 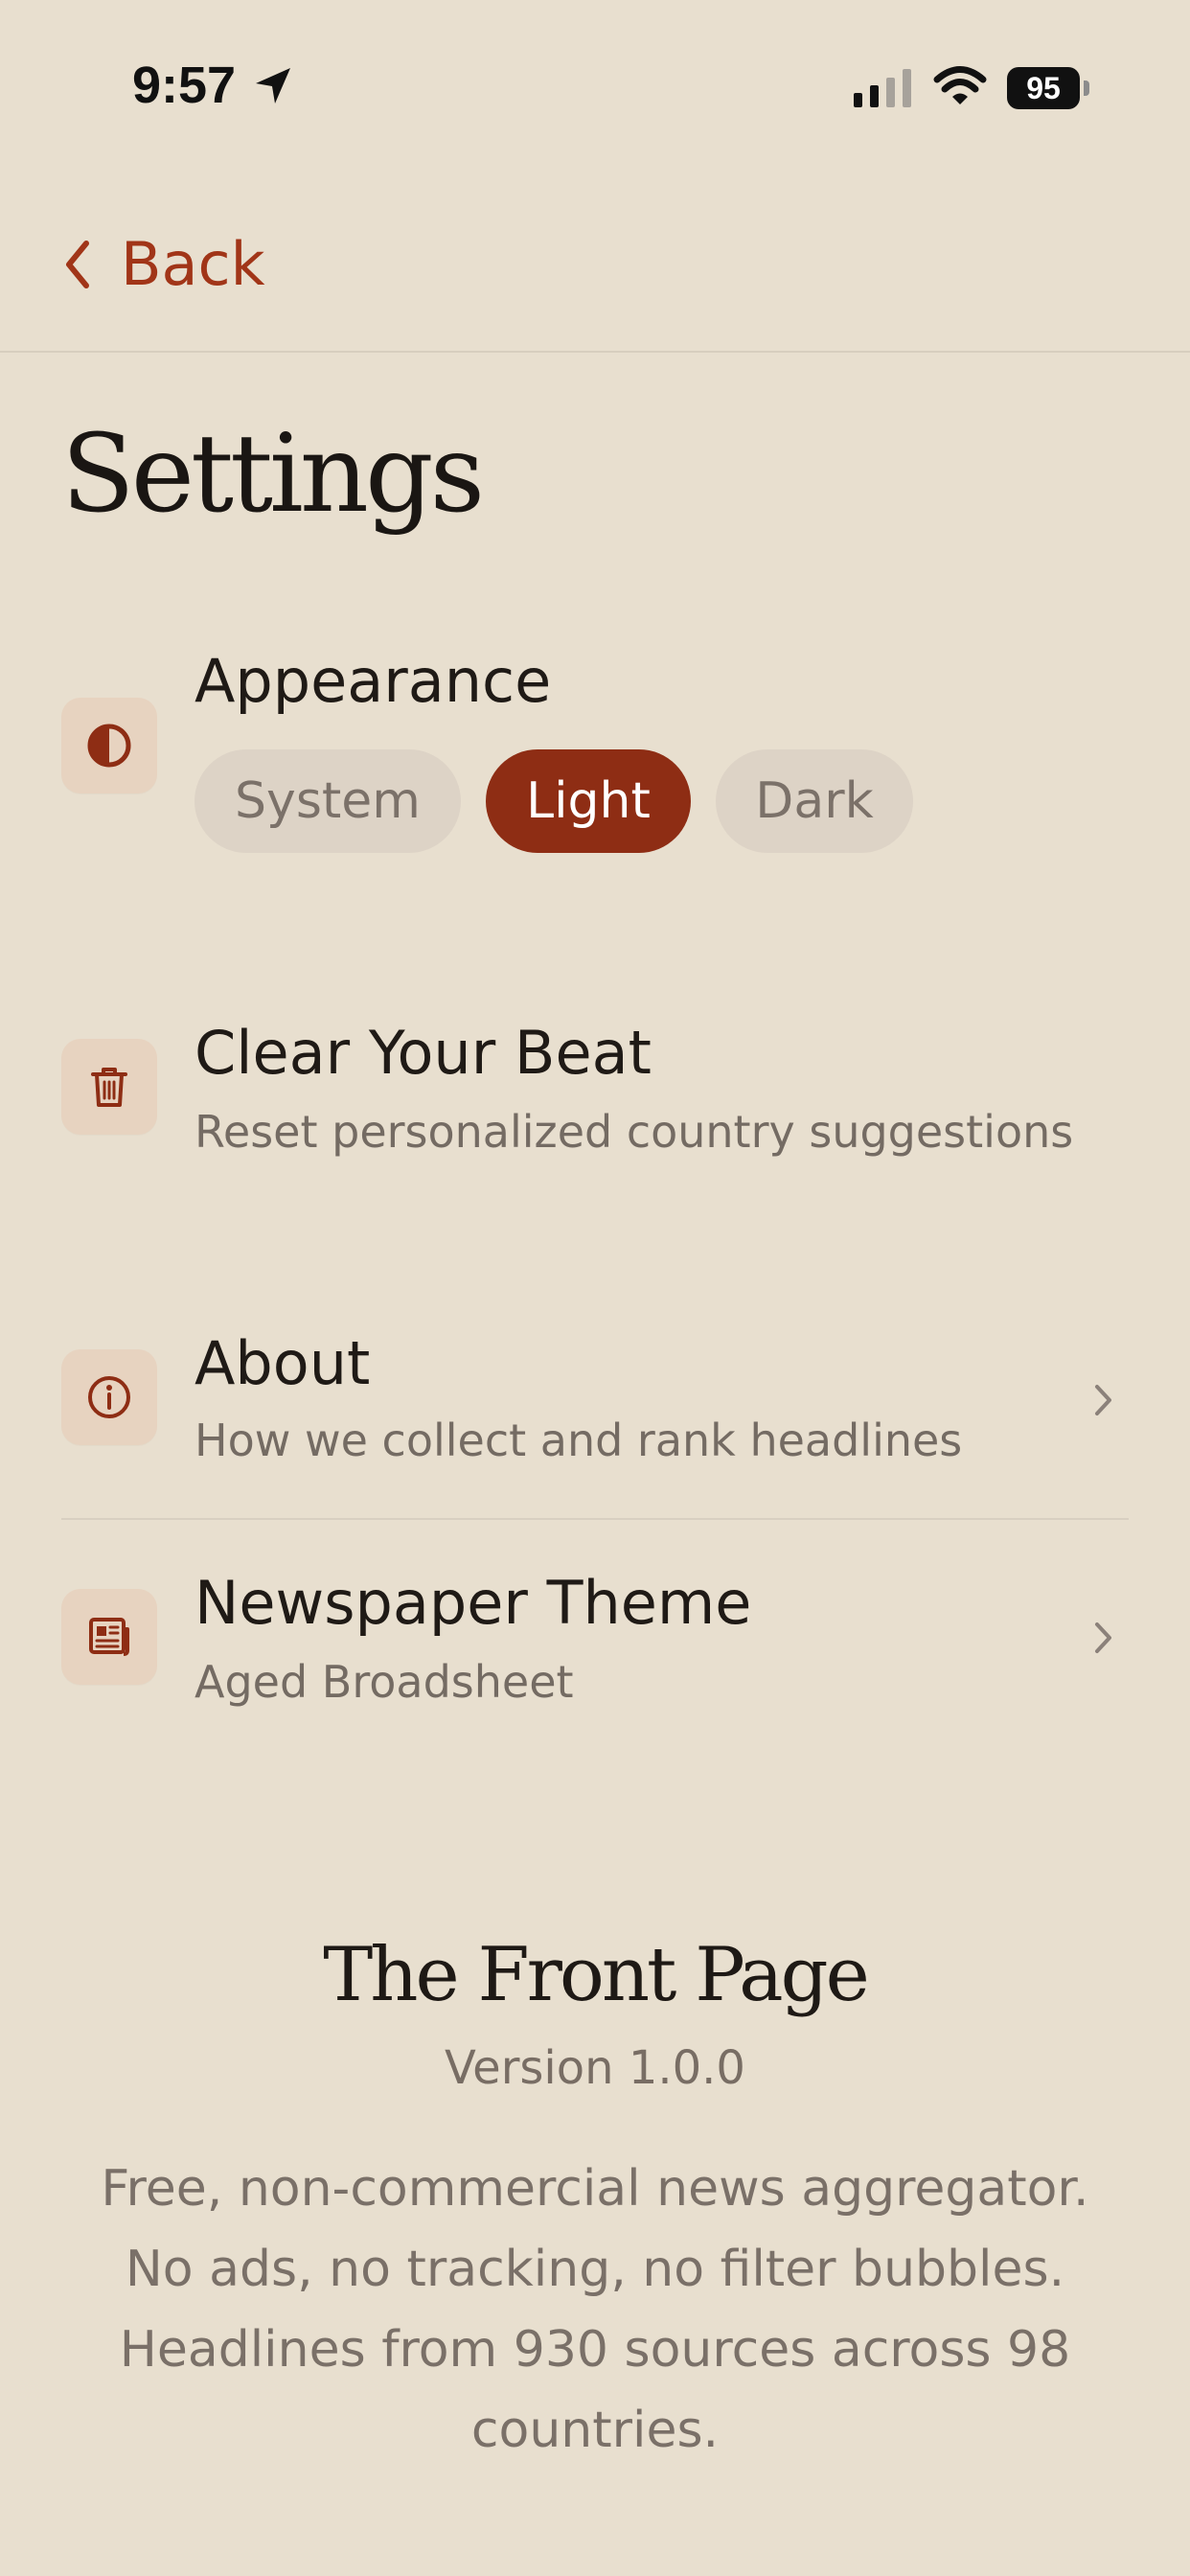 I want to click on navigation-bar: Back, so click(x=595, y=262).